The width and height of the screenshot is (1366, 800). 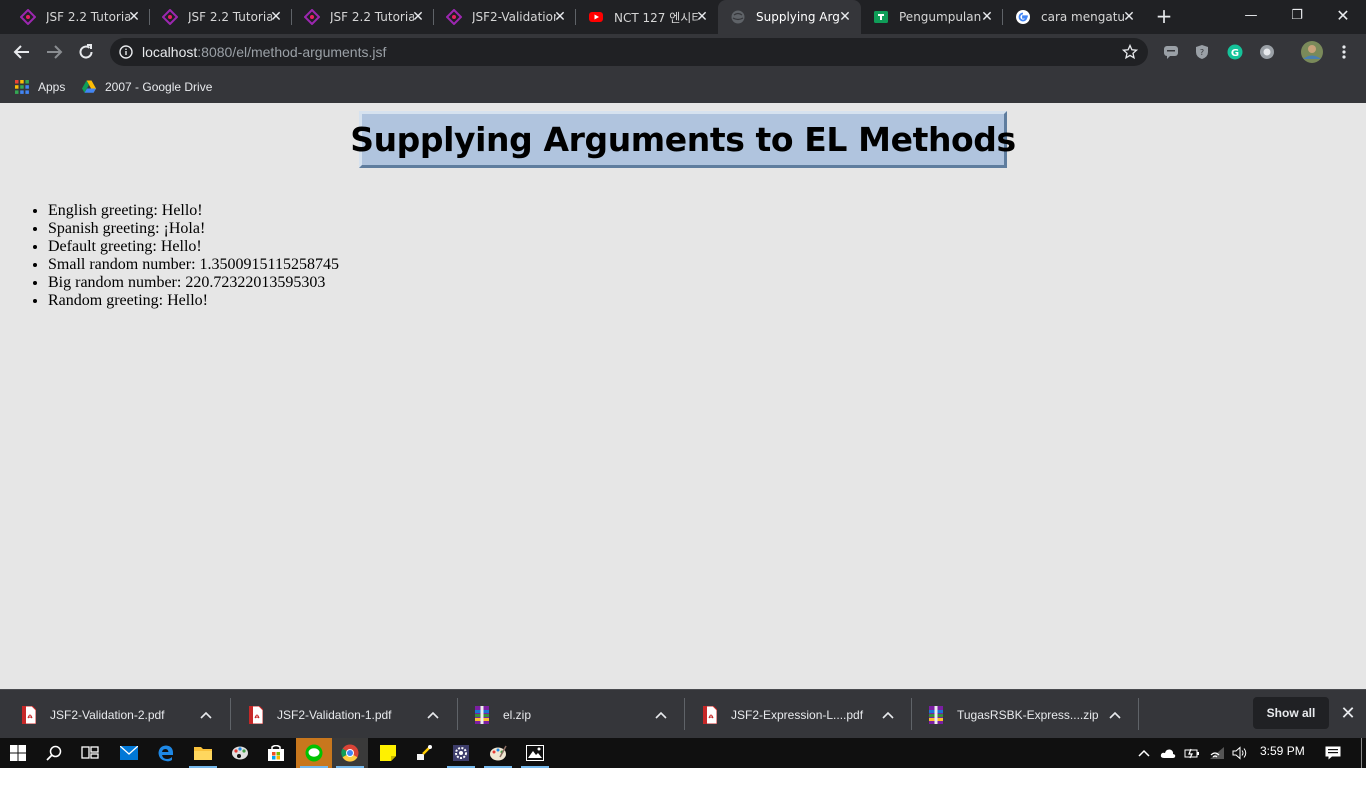 I want to click on browser-tab-7: Pengumpulan ✕, so click(x=932, y=17).